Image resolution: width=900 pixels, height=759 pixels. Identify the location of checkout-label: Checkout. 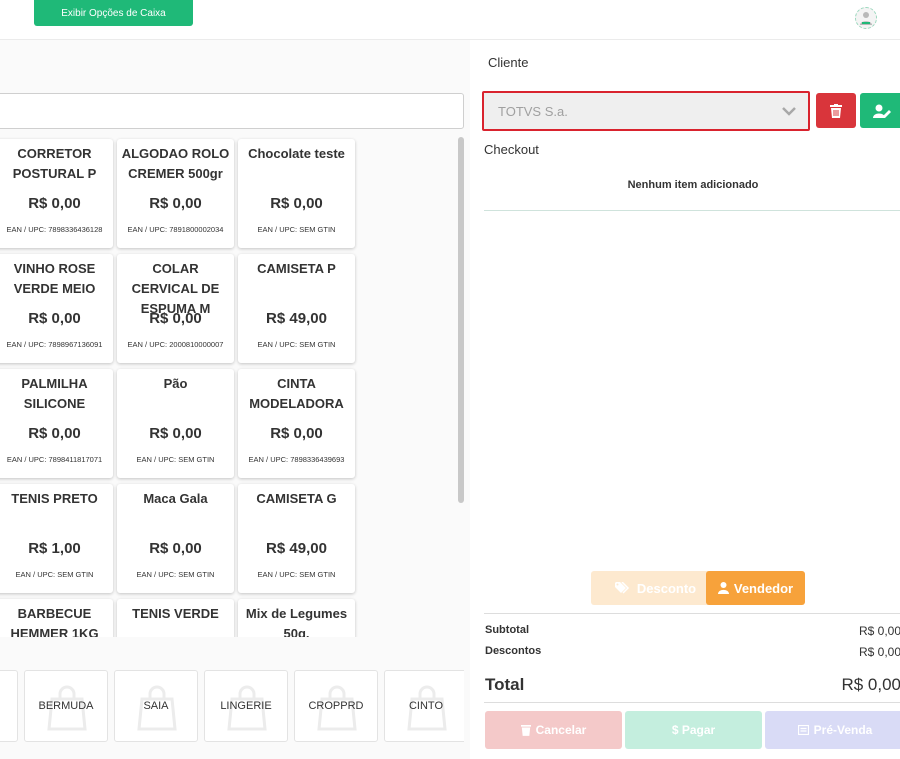
(511, 149).